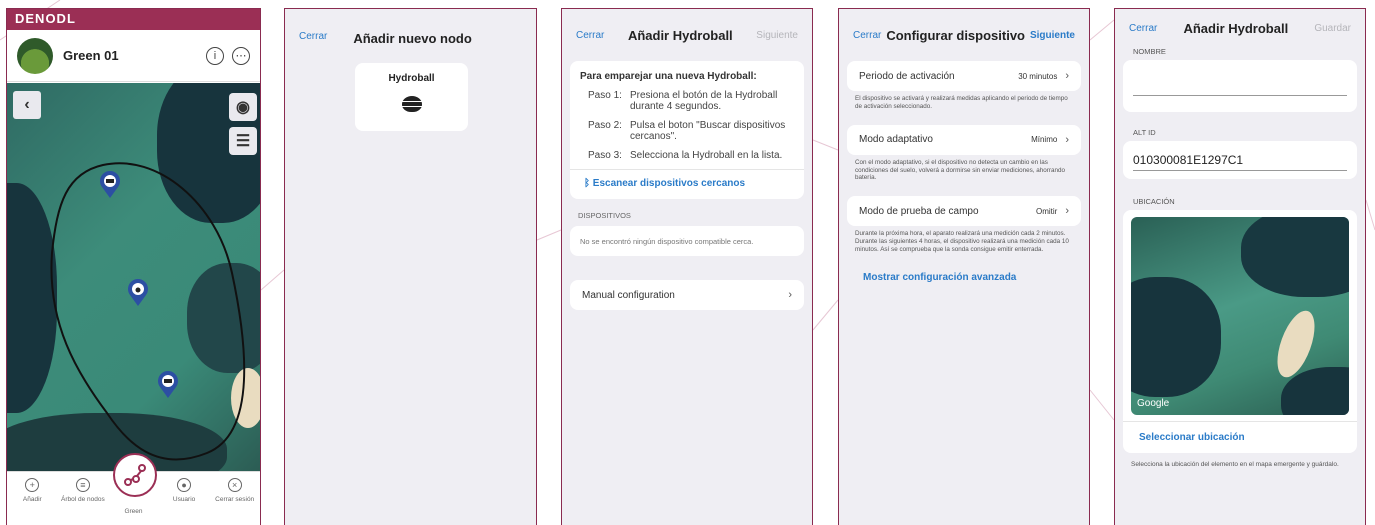 The image size is (1375, 525). I want to click on row-label: Manual configuration, so click(628, 295).